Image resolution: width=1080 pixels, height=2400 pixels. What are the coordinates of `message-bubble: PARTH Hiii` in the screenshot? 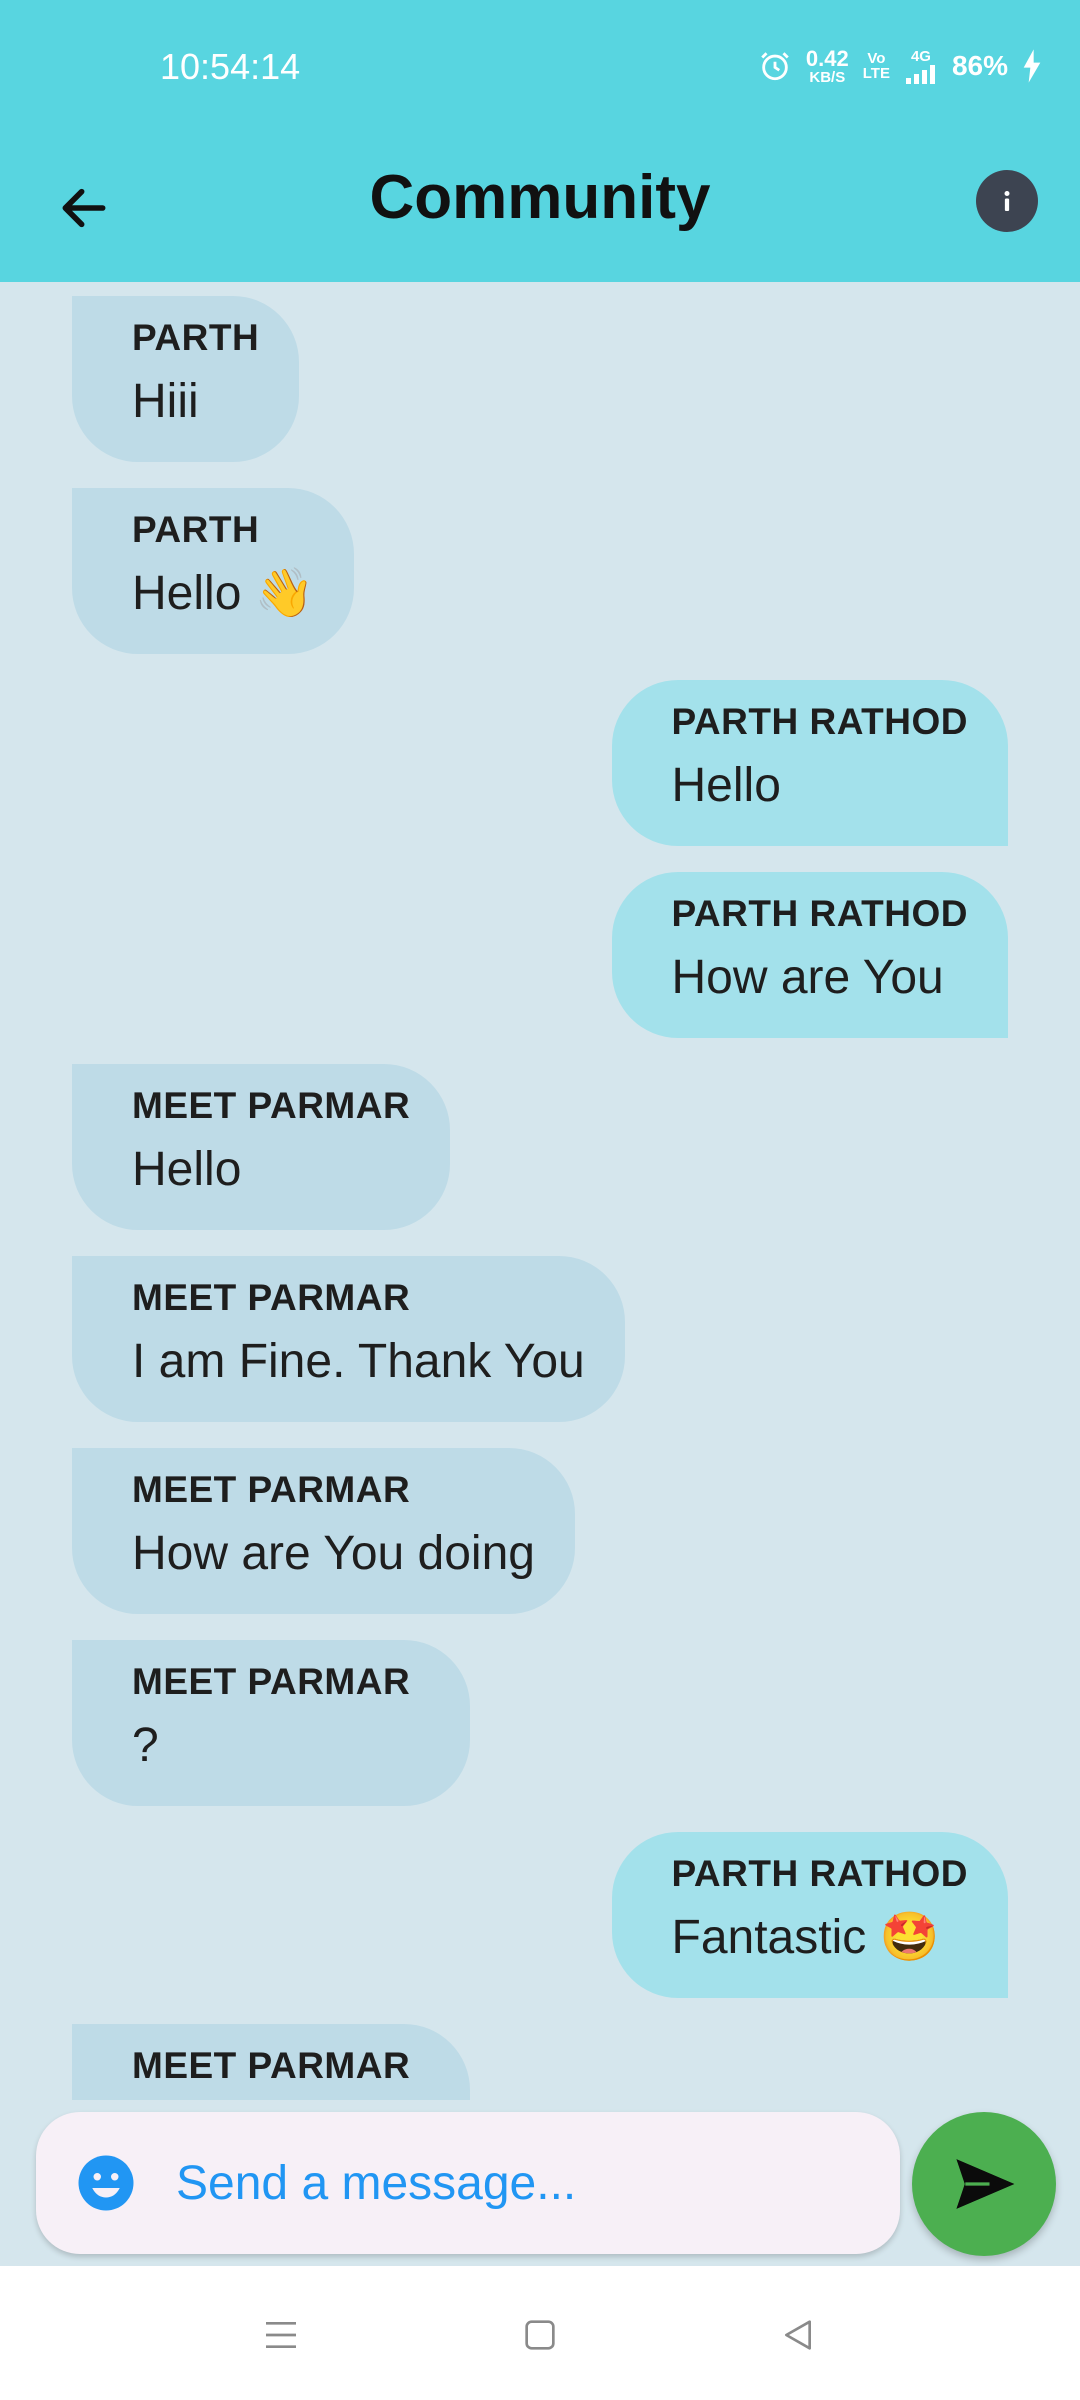 It's located at (186, 379).